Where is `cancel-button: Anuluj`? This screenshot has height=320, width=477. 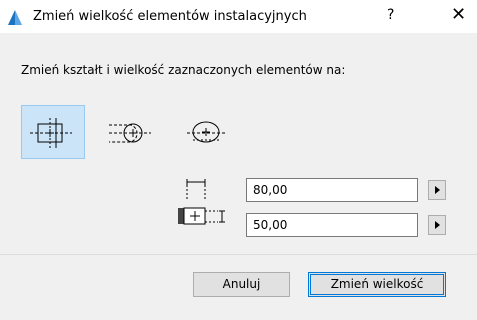
cancel-button: Anuluj is located at coordinates (241, 284).